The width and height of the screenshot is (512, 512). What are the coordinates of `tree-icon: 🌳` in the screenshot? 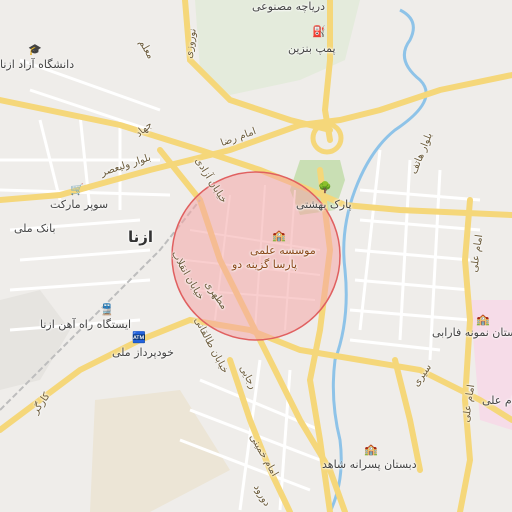 It's located at (325, 187).